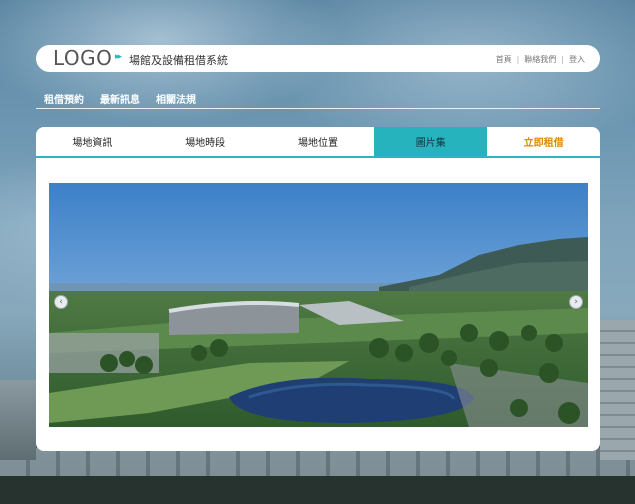 This screenshot has height=504, width=635. I want to click on background-building-left, so click(18, 420).